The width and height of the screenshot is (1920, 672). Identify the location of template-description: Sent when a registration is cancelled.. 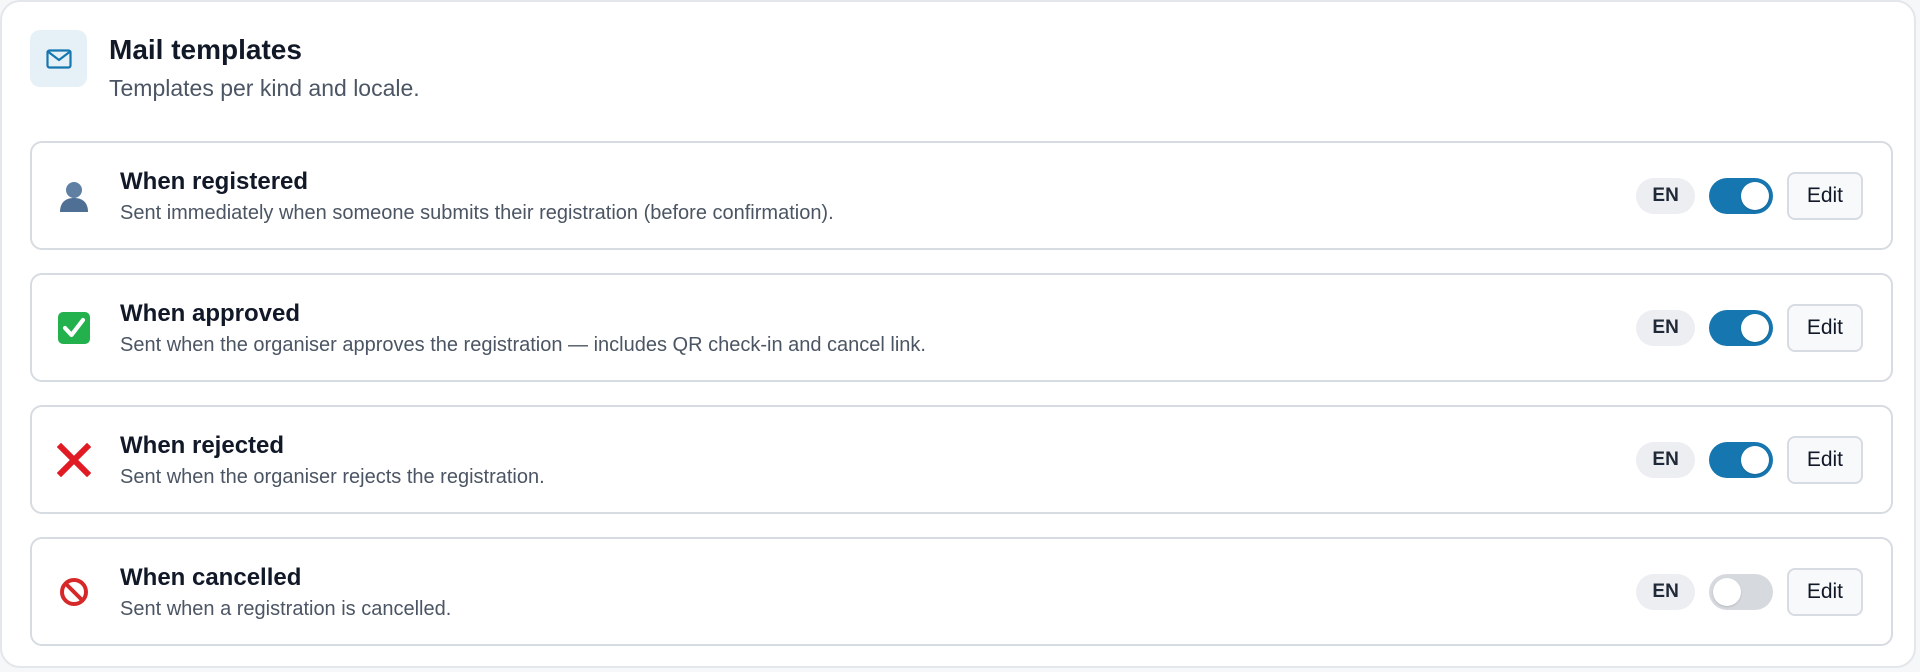
(286, 609).